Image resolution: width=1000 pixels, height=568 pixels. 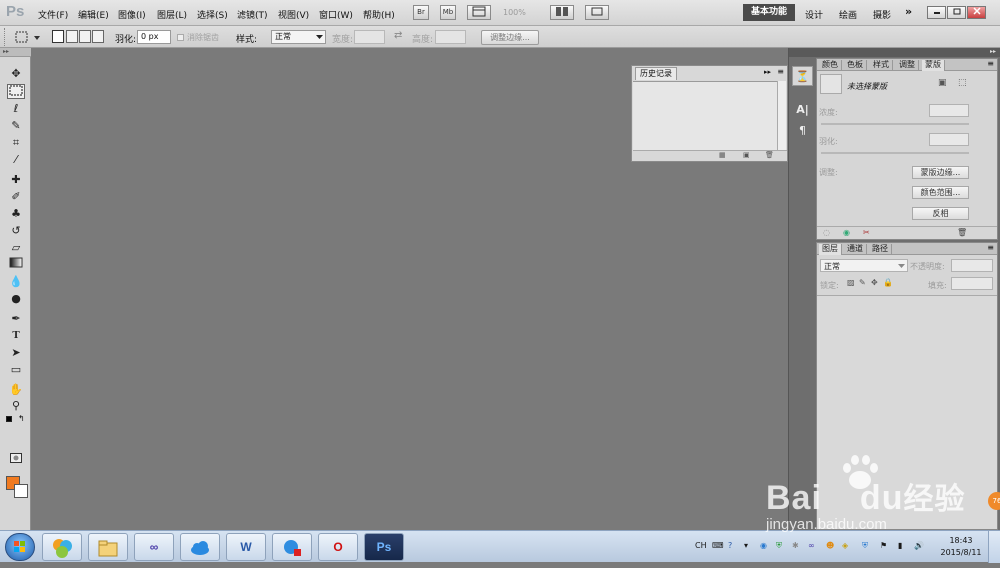 What do you see at coordinates (5, 37) in the screenshot?
I see `options-grip` at bounding box center [5, 37].